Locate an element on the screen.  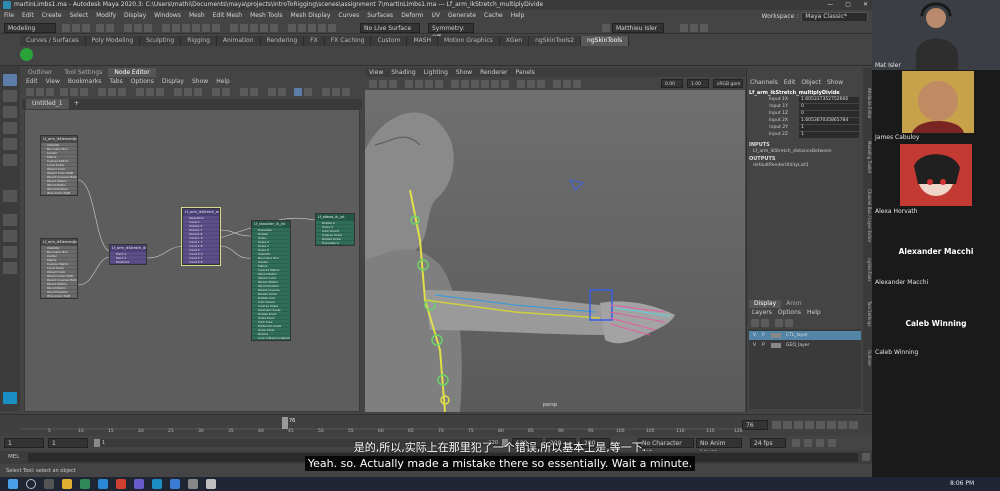
xray-joints-icon is located at coordinates (577, 84).